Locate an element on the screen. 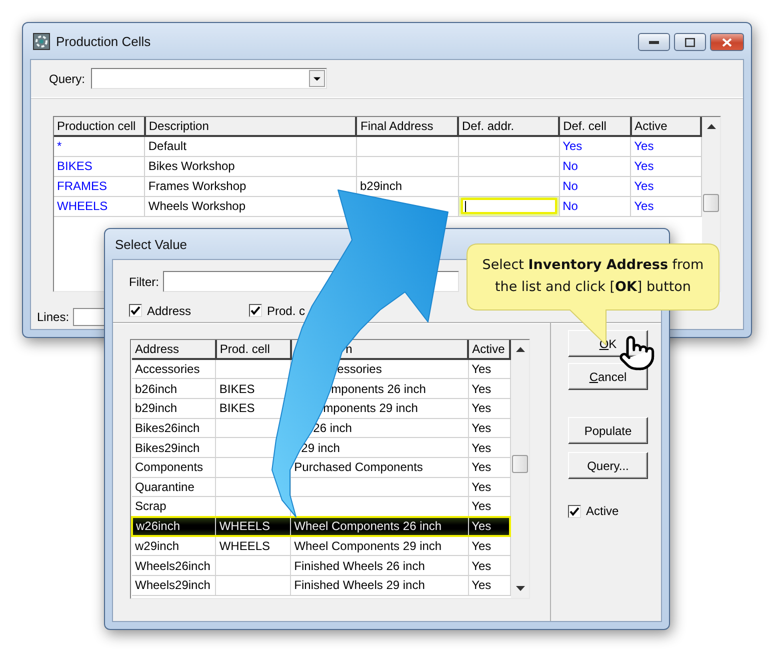  maximize-icon is located at coordinates (690, 42).